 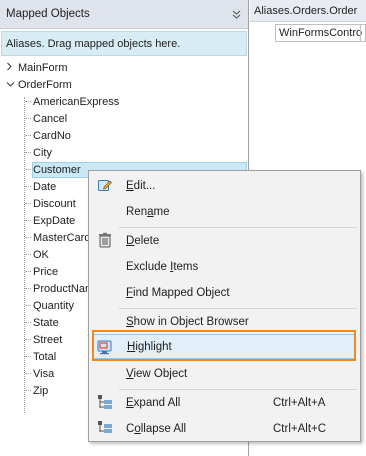 What do you see at coordinates (224, 240) in the screenshot?
I see `menu-item-delete: Delete` at bounding box center [224, 240].